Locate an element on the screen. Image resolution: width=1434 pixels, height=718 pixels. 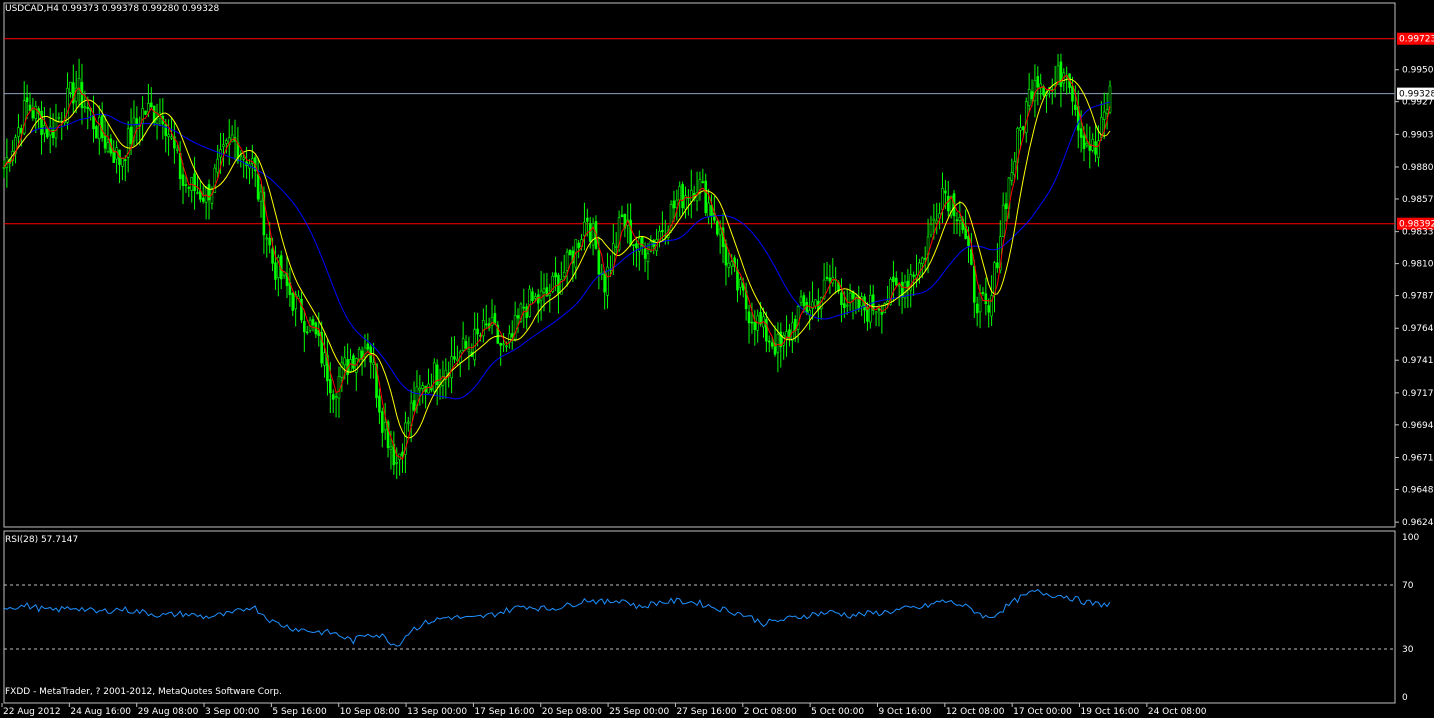
x-tick-label: 9 Oct 16:00 is located at coordinates (904, 712).